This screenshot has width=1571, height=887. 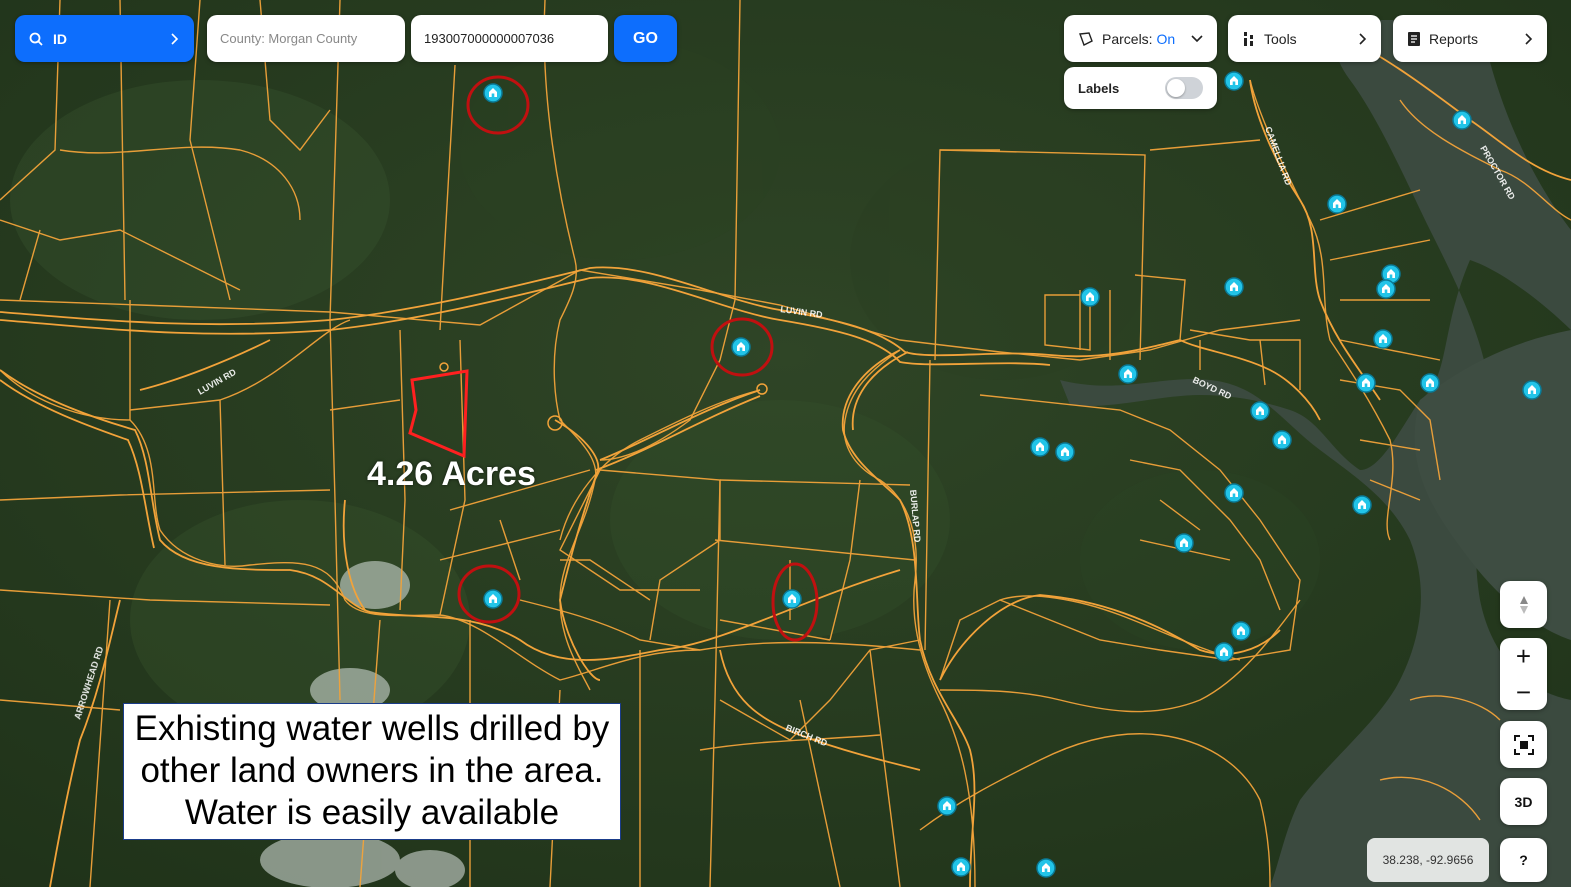 I want to click on zoom-in-button: +, so click(x=1523, y=656).